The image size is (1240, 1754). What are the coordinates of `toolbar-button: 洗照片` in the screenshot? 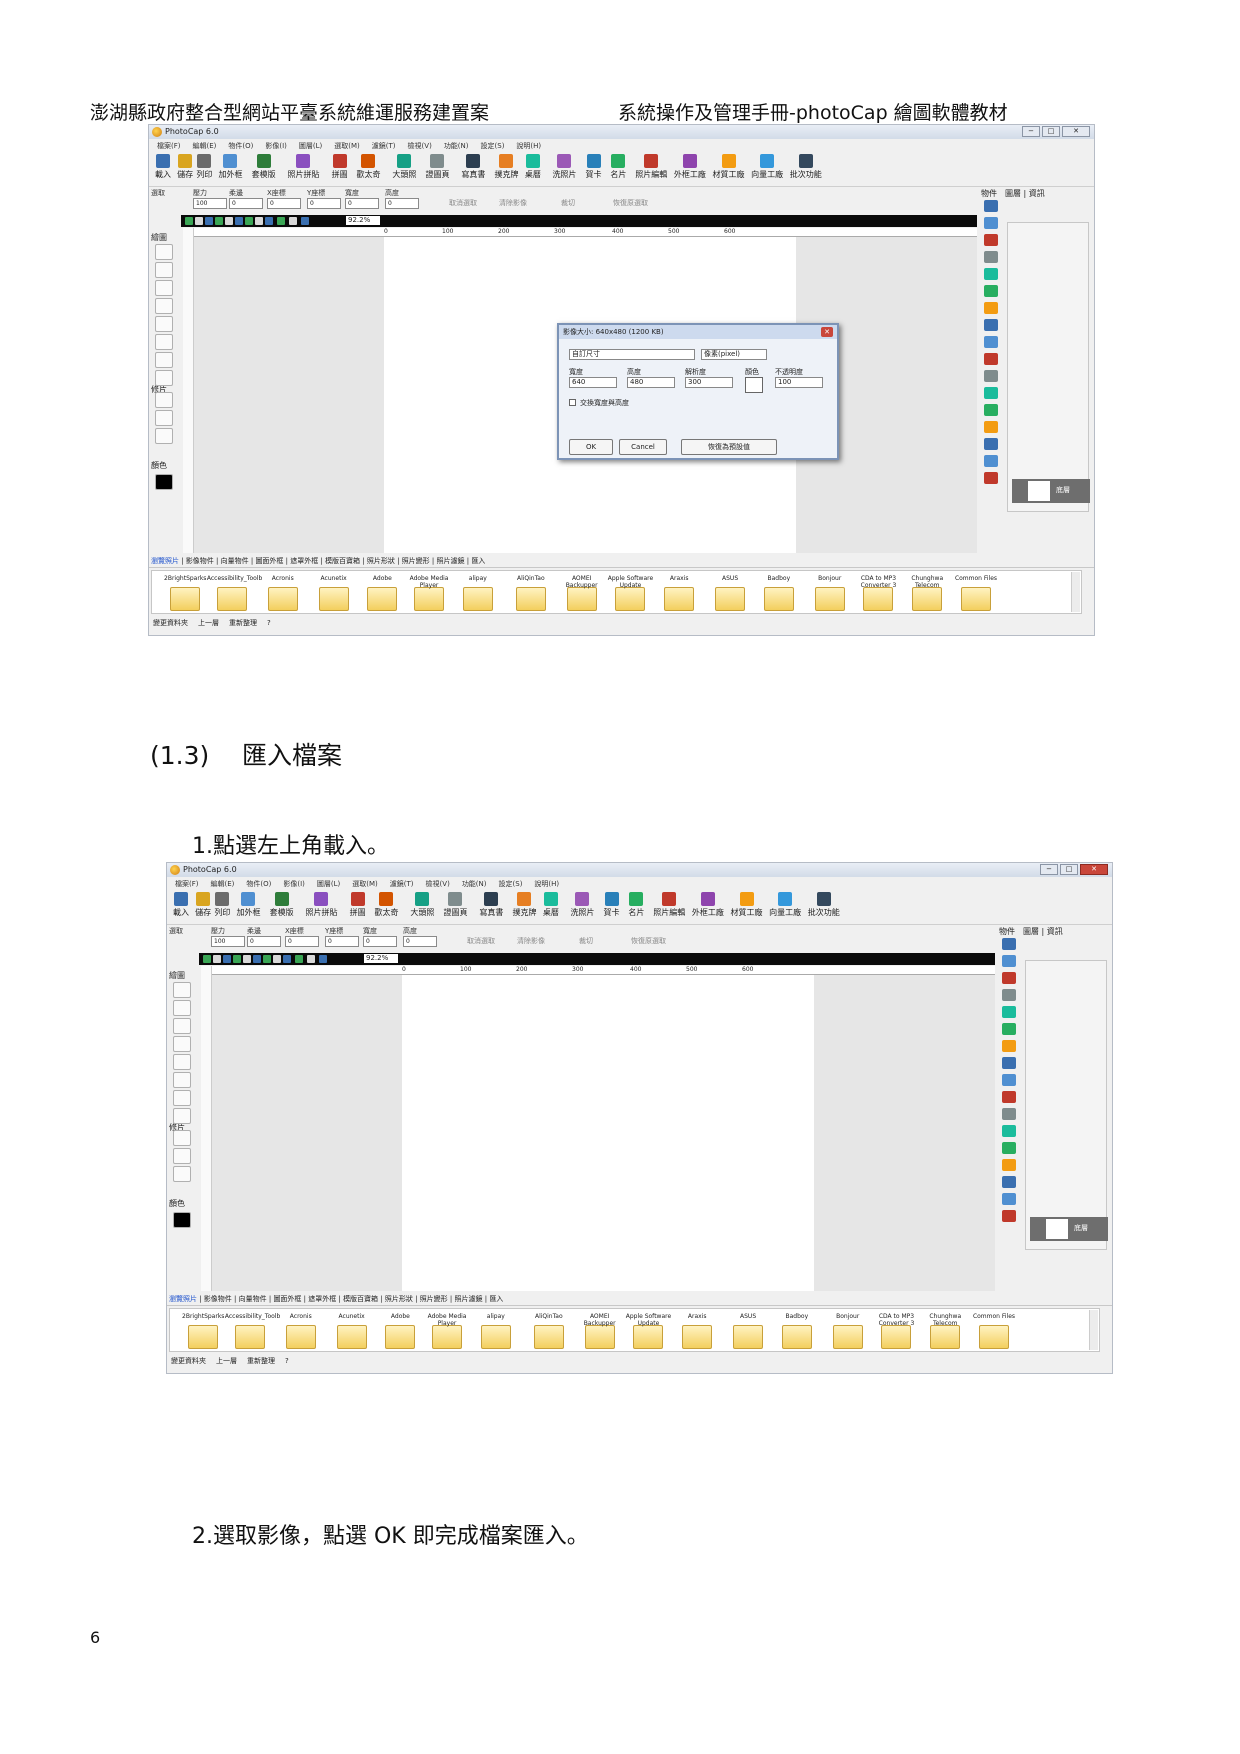 It's located at (564, 166).